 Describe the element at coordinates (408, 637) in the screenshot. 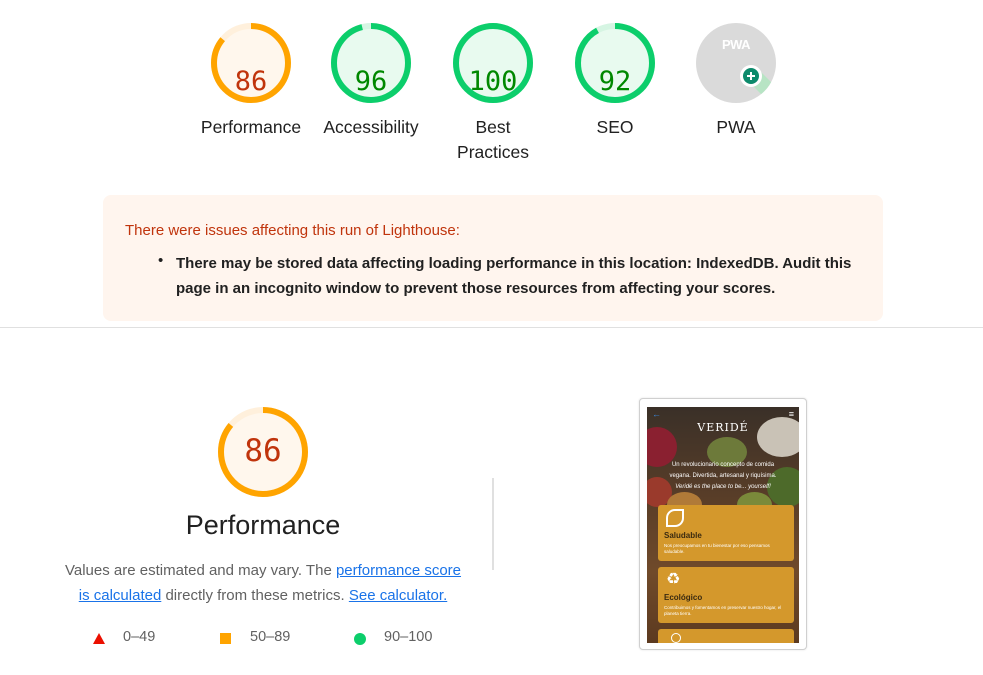

I see `legend-range: 90–100` at that location.